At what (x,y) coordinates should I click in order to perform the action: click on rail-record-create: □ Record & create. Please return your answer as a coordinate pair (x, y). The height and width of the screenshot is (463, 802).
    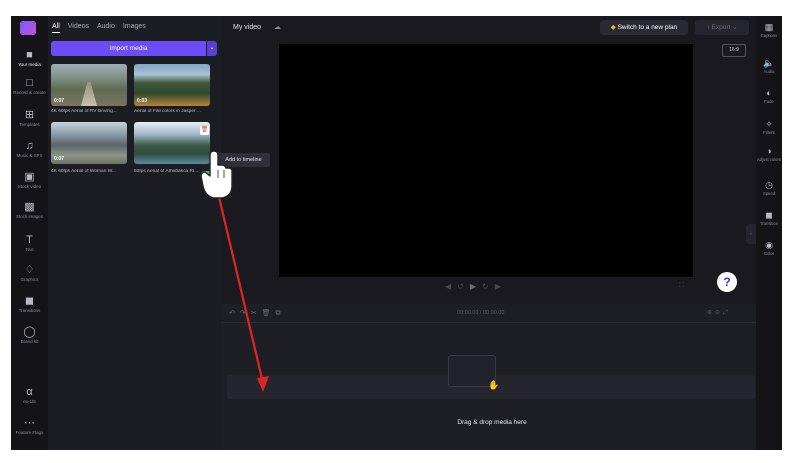
    Looking at the image, I should click on (29, 86).